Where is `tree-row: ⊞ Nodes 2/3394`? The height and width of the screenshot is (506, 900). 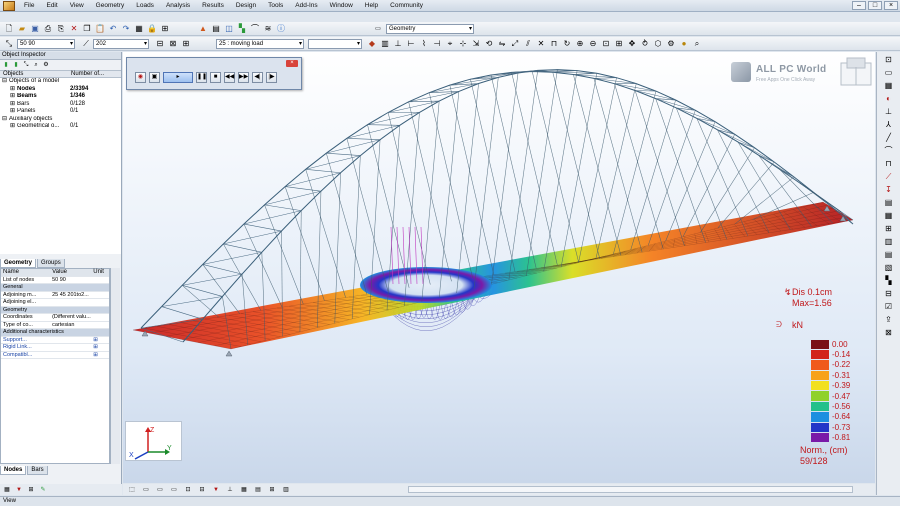
tree-row: ⊞ Nodes 2/3394 is located at coordinates (60, 90).